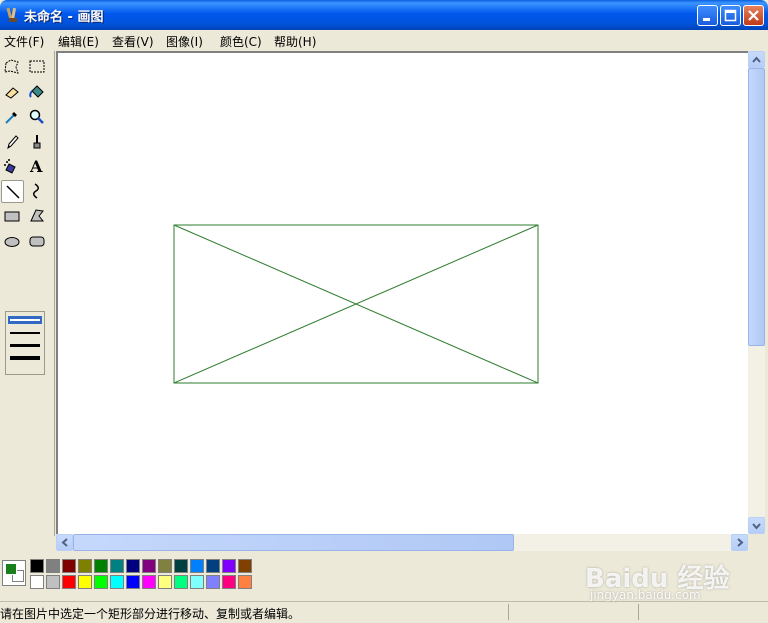  I want to click on rect-select-tool, so click(37, 67).